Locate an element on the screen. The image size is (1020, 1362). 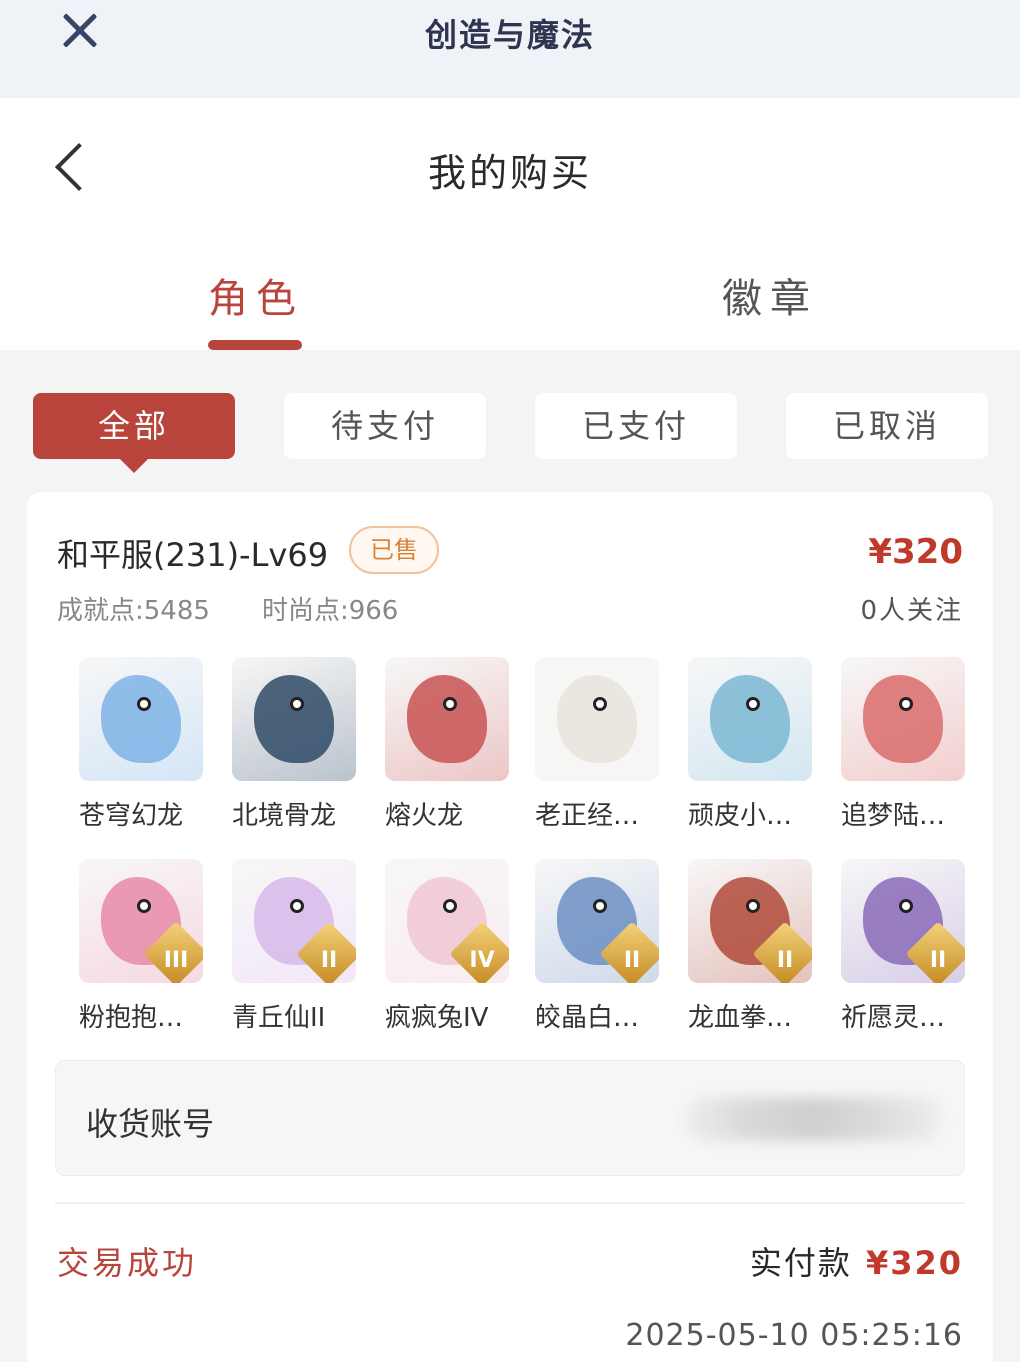
tab-badge: 徽章 is located at coordinates (772, 295).